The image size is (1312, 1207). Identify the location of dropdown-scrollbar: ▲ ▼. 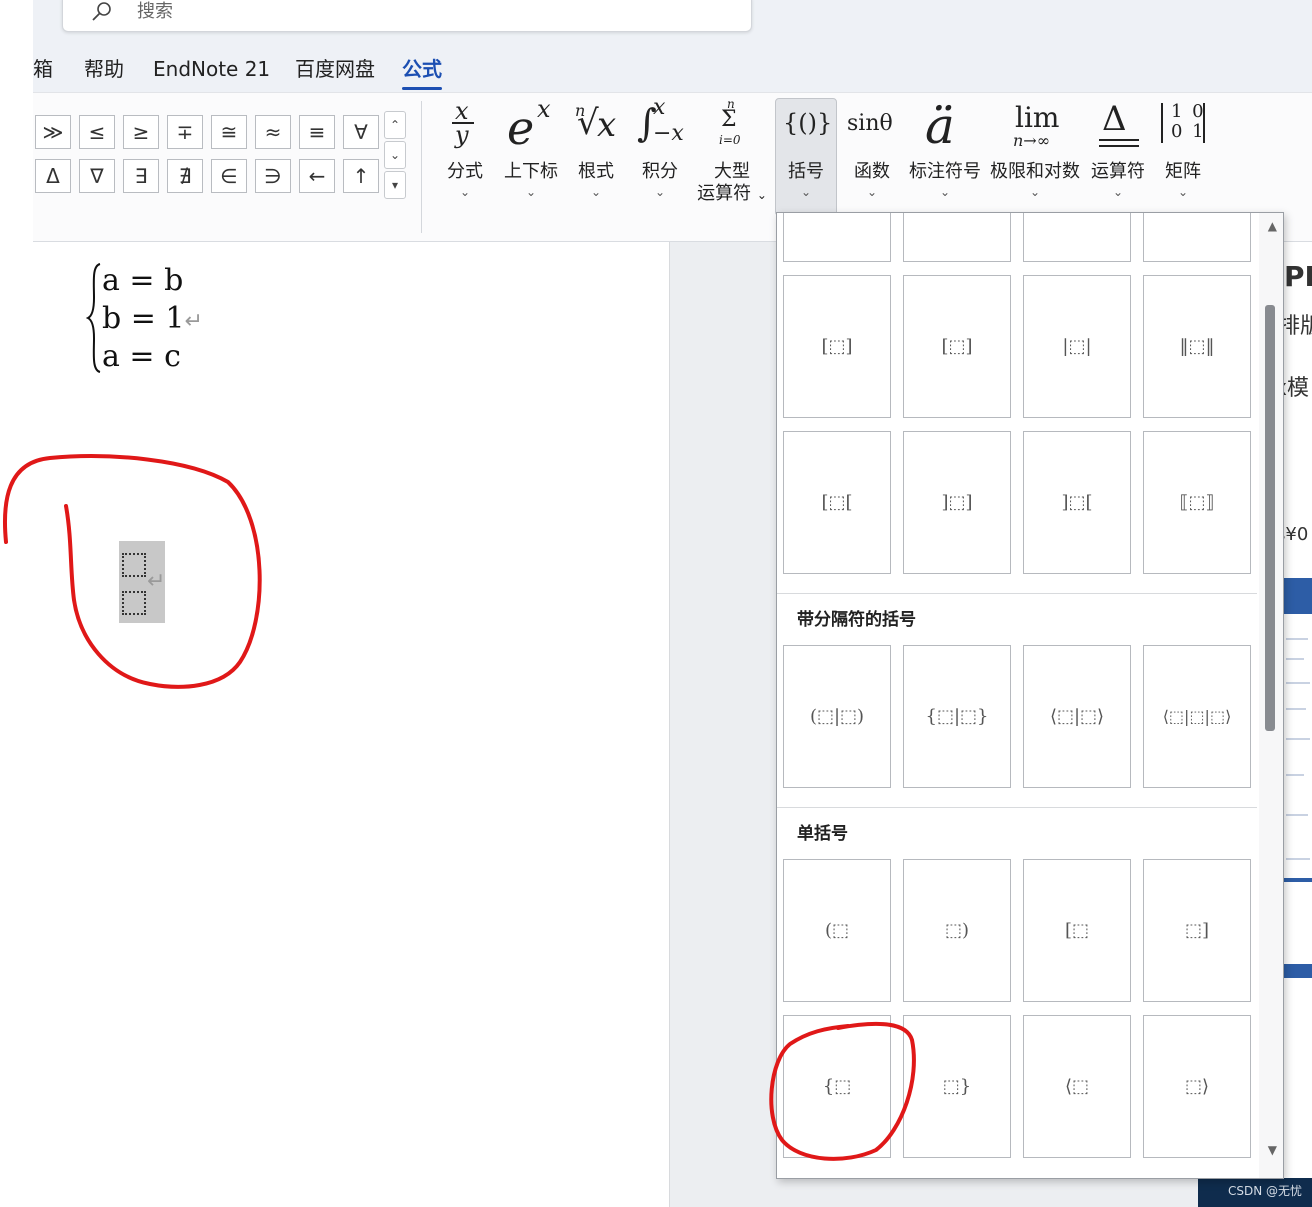
(1271, 695).